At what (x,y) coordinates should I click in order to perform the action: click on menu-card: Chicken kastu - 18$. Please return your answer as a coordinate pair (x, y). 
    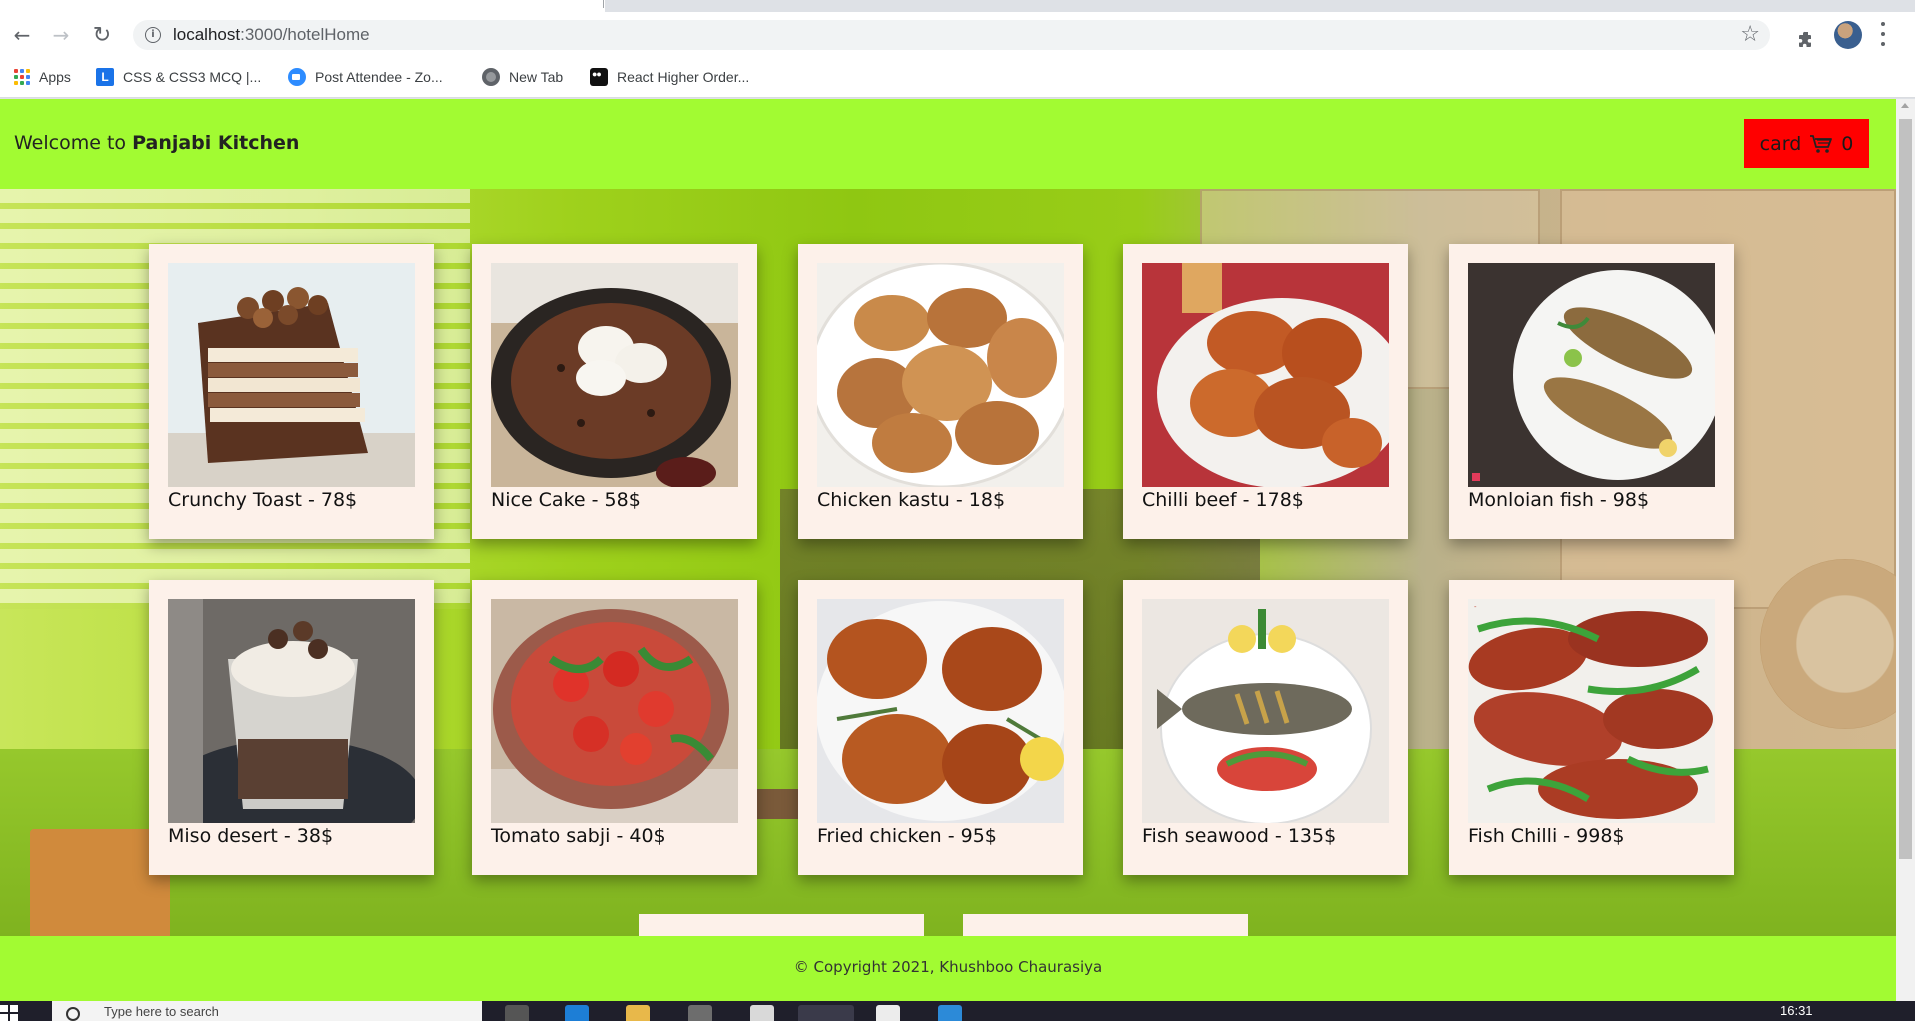
    Looking at the image, I should click on (940, 391).